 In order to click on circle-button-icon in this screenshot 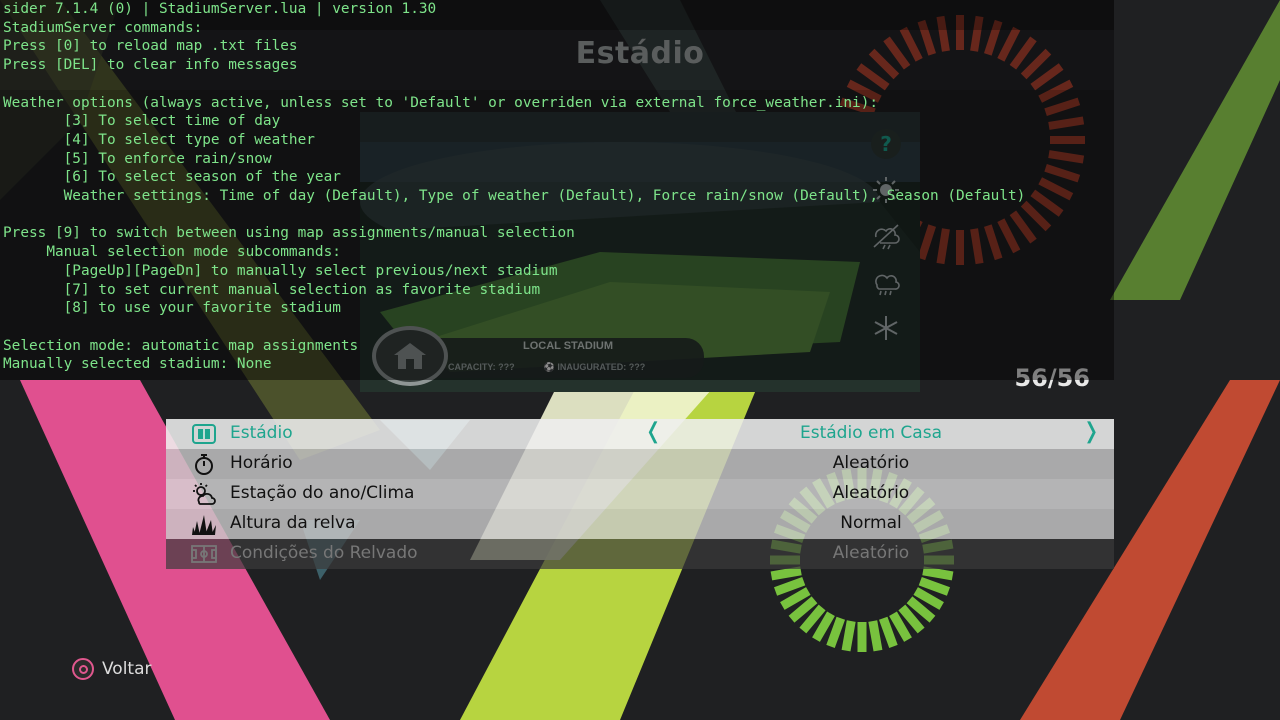, I will do `click(83, 669)`.